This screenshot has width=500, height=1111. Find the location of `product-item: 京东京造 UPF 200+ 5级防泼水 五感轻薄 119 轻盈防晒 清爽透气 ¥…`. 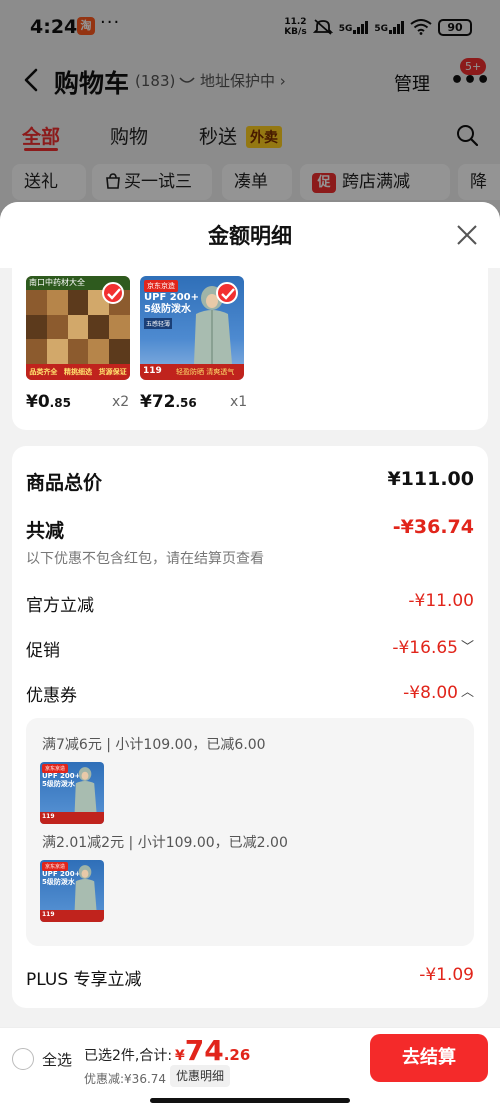

product-item: 京东京造 UPF 200+ 5级防泼水 五感轻薄 119 轻盈防晒 清爽透气 ¥… is located at coordinates (195, 344).